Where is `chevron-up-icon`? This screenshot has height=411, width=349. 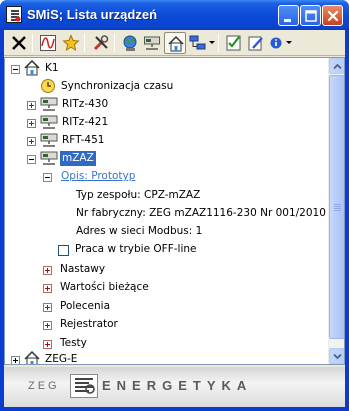 chevron-up-icon is located at coordinates (337, 66).